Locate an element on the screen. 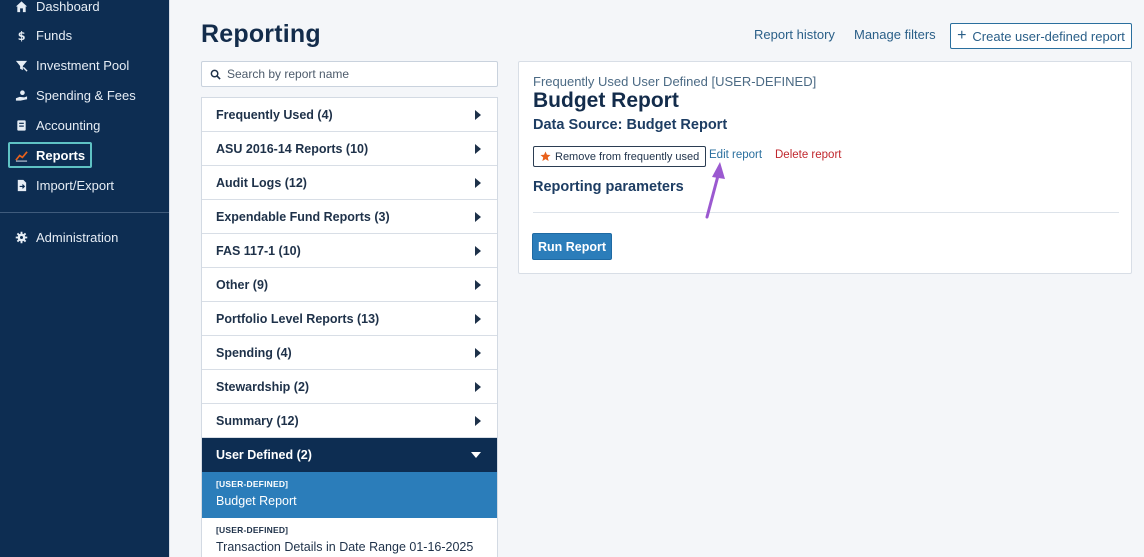  file-transfer-icon is located at coordinates (22, 185).